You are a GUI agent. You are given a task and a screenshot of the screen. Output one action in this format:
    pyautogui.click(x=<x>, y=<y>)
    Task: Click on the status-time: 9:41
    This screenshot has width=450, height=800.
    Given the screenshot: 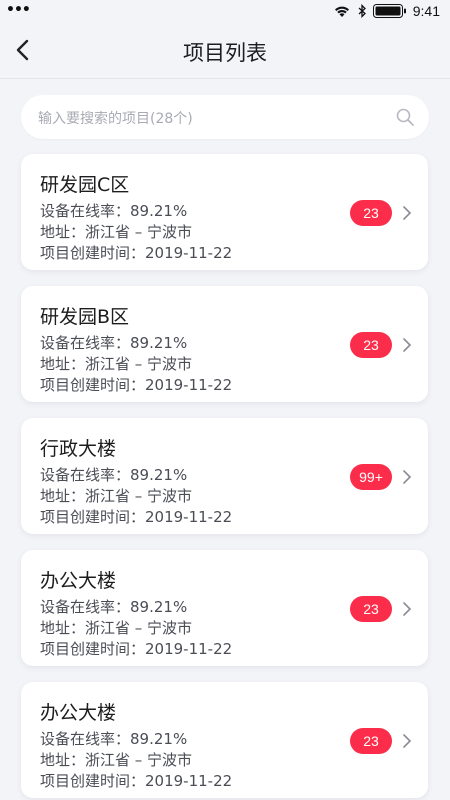 What is the action you would take?
    pyautogui.click(x=426, y=11)
    